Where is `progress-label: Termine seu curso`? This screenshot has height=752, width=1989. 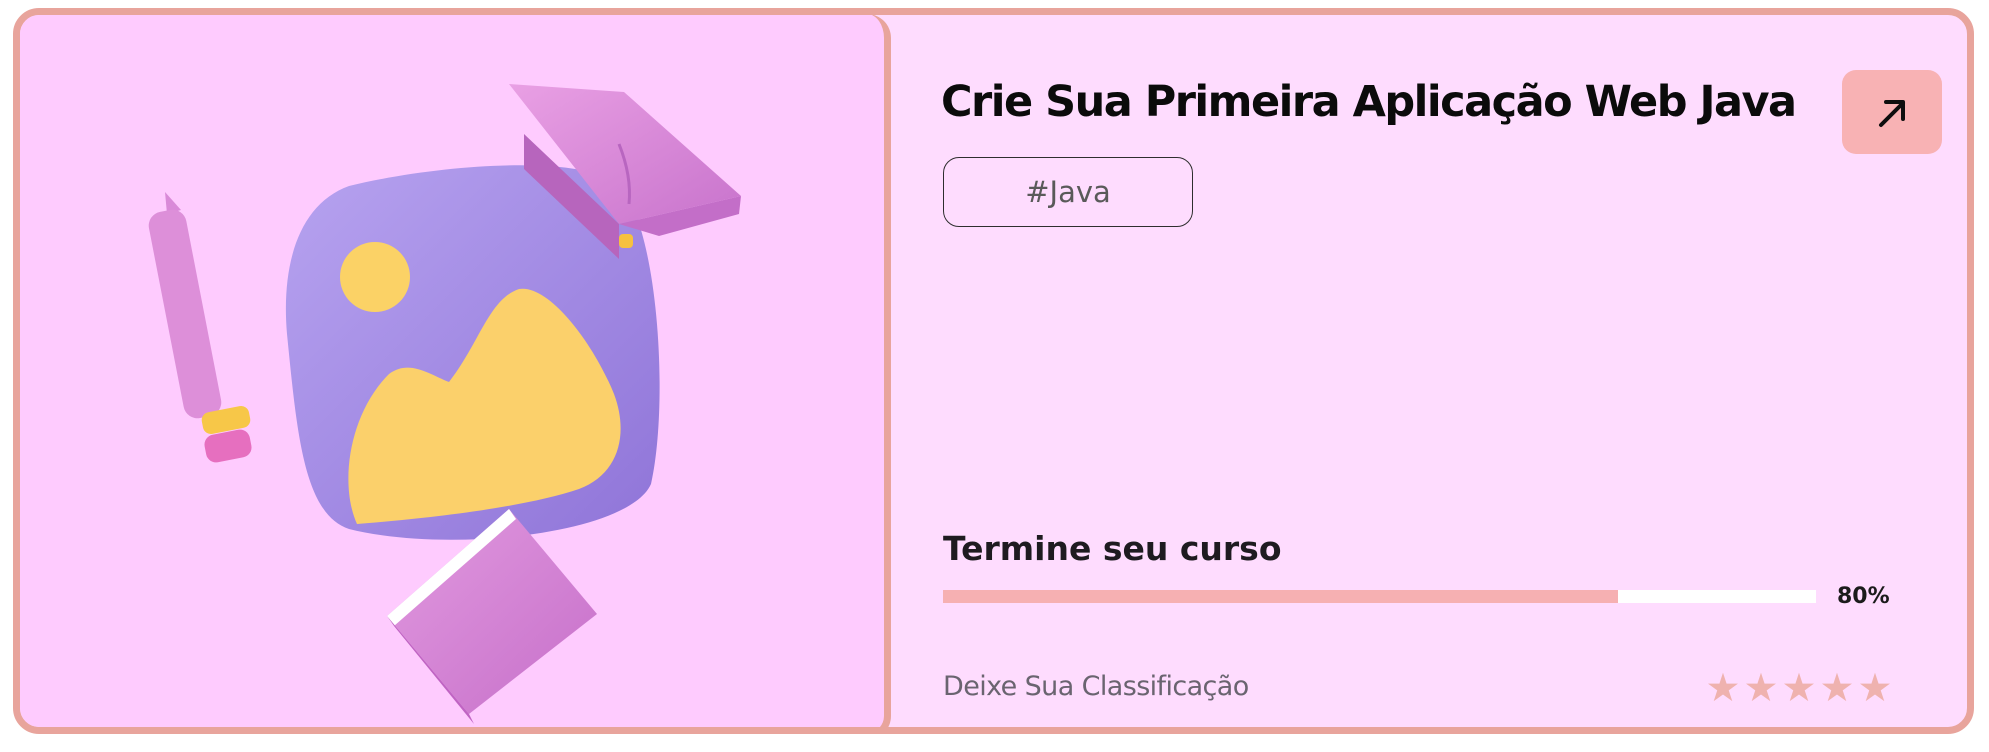 progress-label: Termine seu curso is located at coordinates (1112, 548).